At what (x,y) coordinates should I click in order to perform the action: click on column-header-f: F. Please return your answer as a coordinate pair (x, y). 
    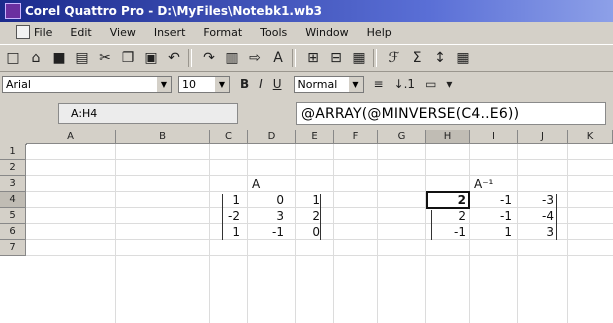
    Looking at the image, I should click on (356, 137).